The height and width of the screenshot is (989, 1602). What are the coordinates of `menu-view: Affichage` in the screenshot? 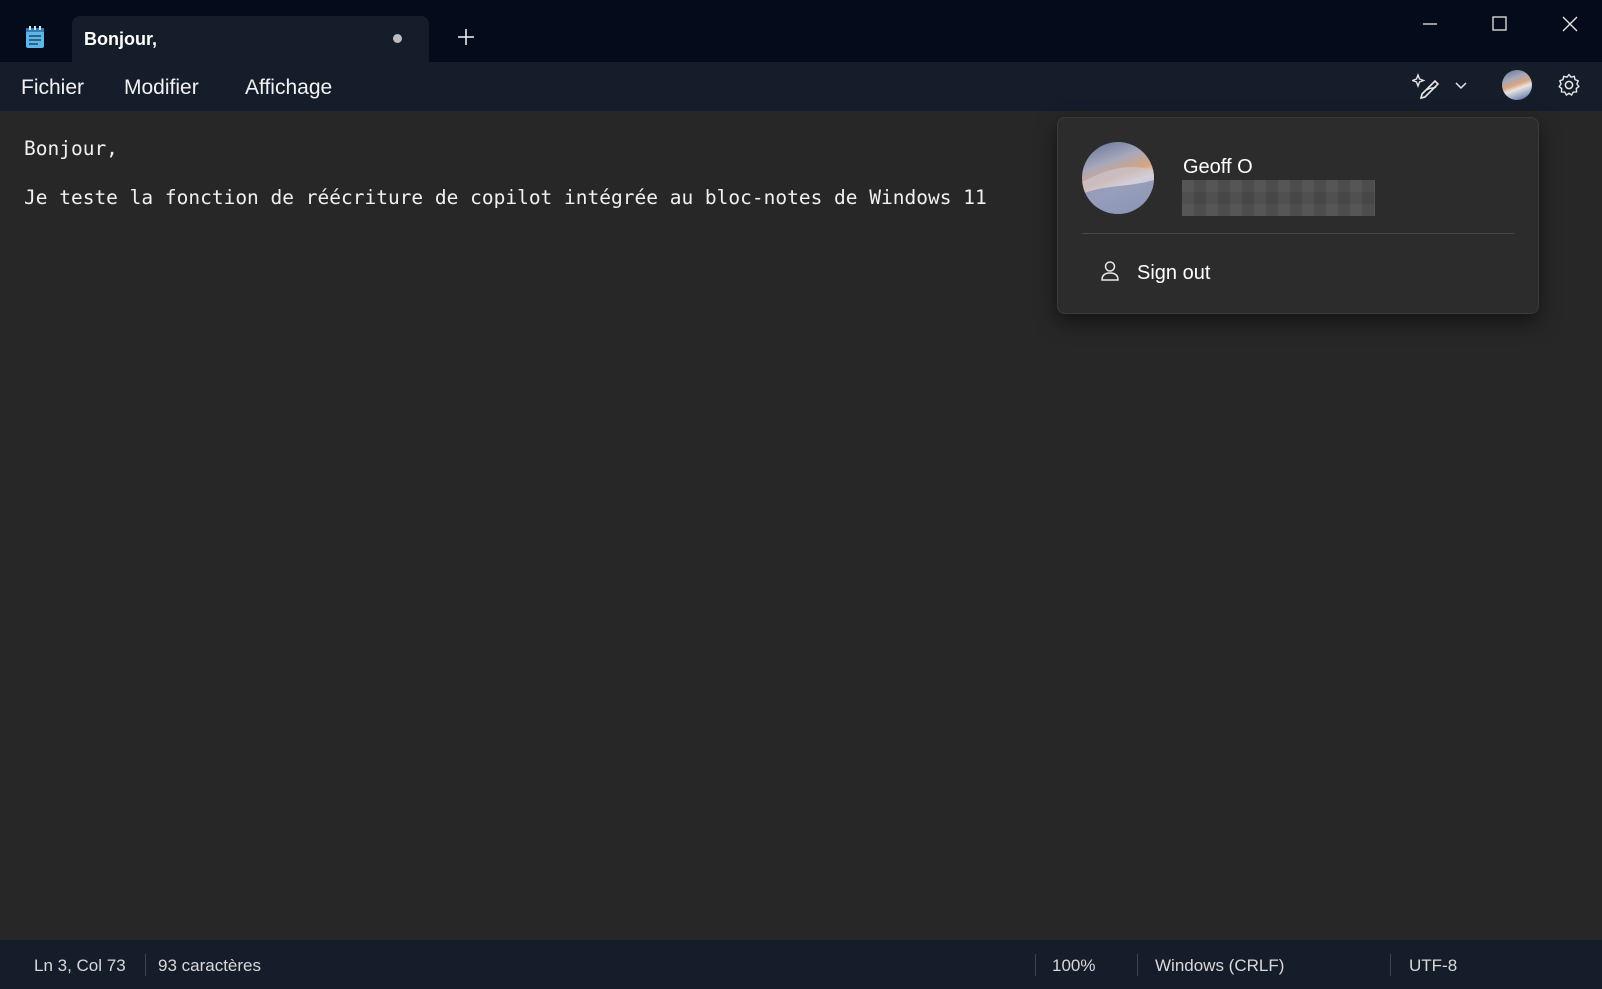 It's located at (288, 88).